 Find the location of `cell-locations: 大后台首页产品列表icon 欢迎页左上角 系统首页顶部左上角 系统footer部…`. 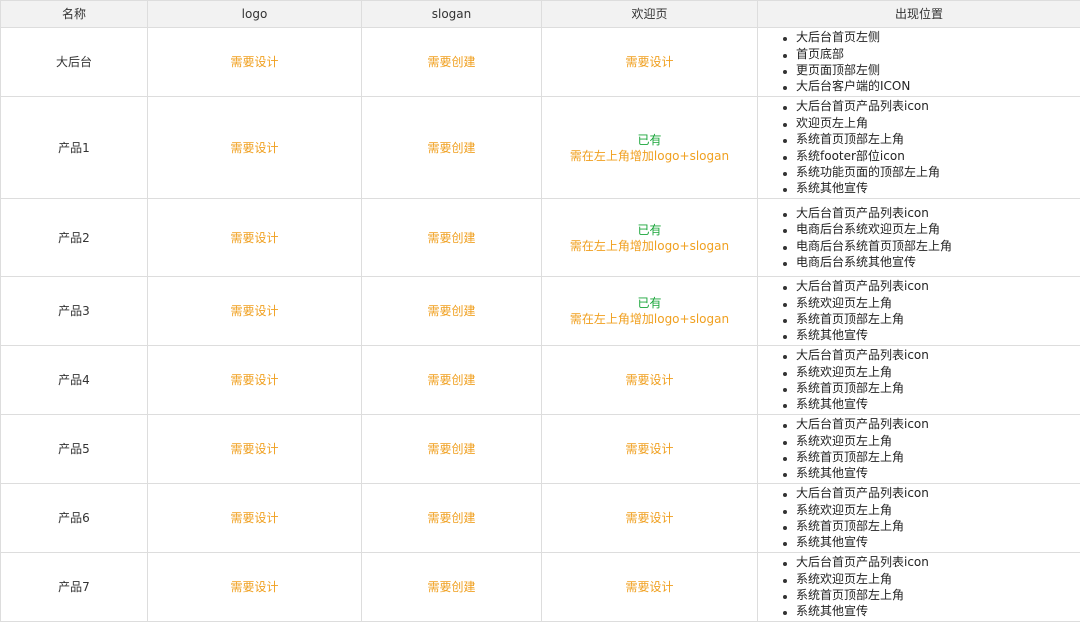

cell-locations: 大后台首页产品列表icon 欢迎页左上角 系统首页顶部左上角 系统footer部… is located at coordinates (918, 147).